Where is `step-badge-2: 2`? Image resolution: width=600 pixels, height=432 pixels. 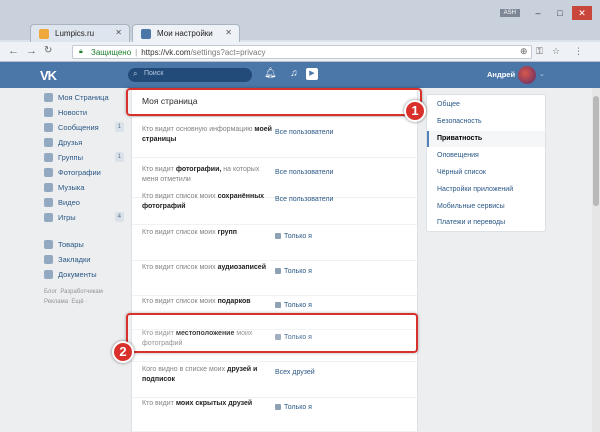 step-badge-2: 2 is located at coordinates (123, 352).